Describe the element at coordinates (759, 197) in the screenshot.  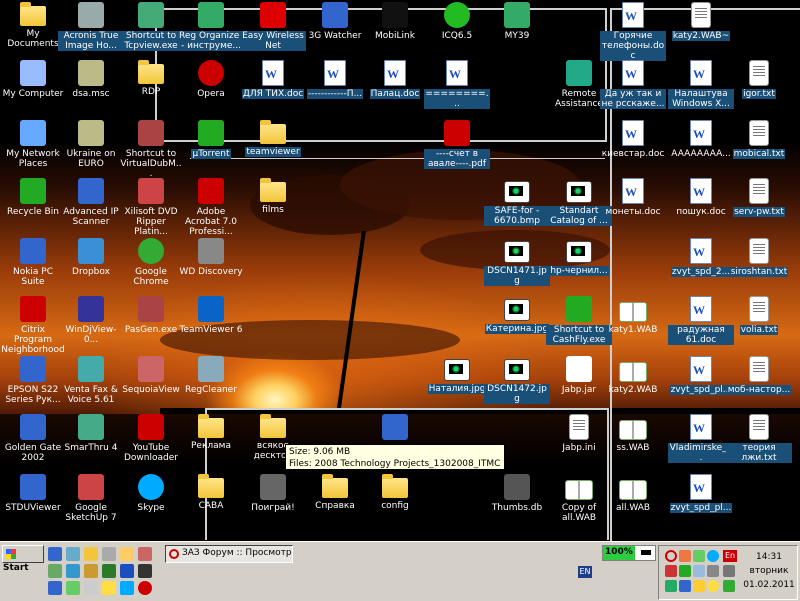
I see `desktop-icon-serv-pw: serv-pw.txt` at that location.